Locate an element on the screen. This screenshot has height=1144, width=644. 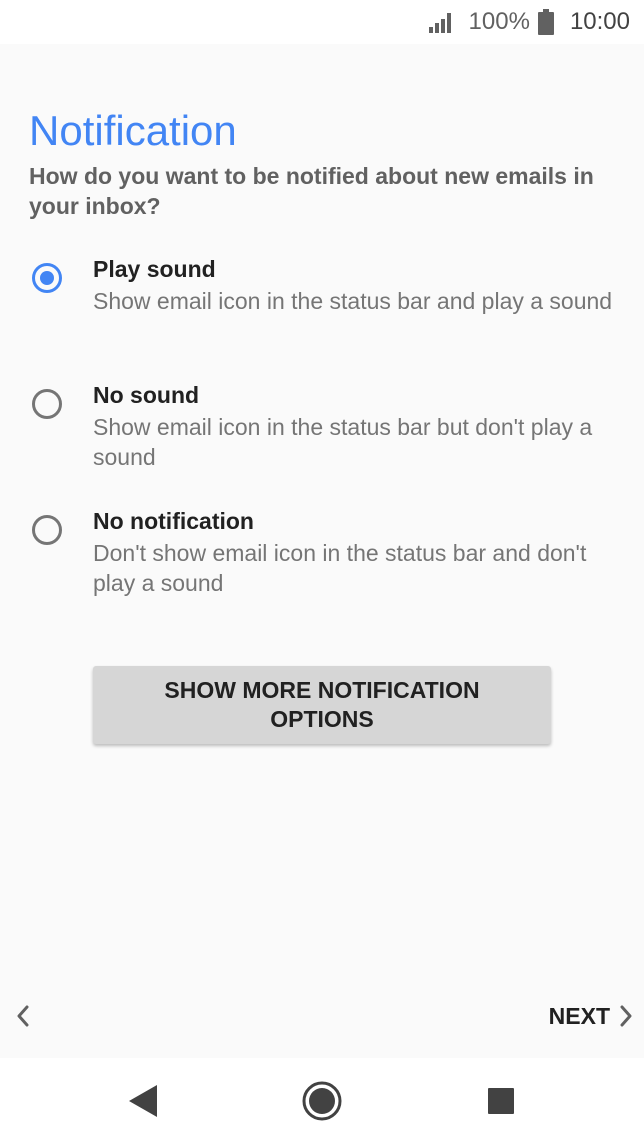
chevron-right-icon is located at coordinates (626, 1016).